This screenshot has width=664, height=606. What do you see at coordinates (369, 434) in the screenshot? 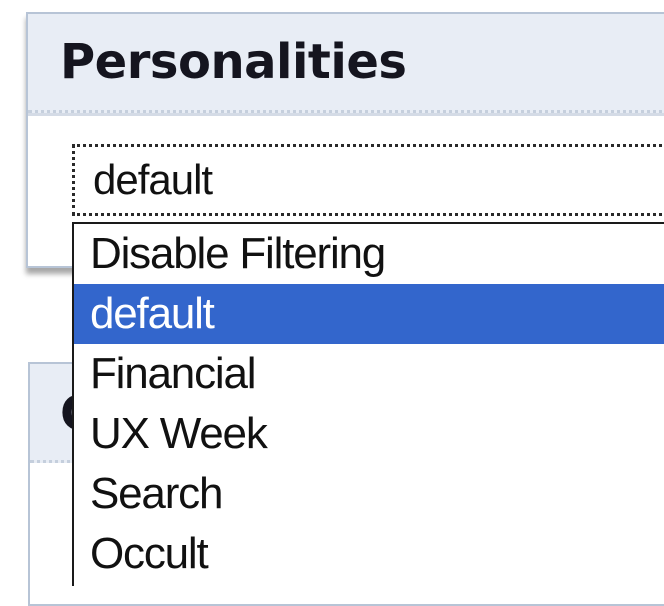
I see `option-ux-week: UX Week` at bounding box center [369, 434].